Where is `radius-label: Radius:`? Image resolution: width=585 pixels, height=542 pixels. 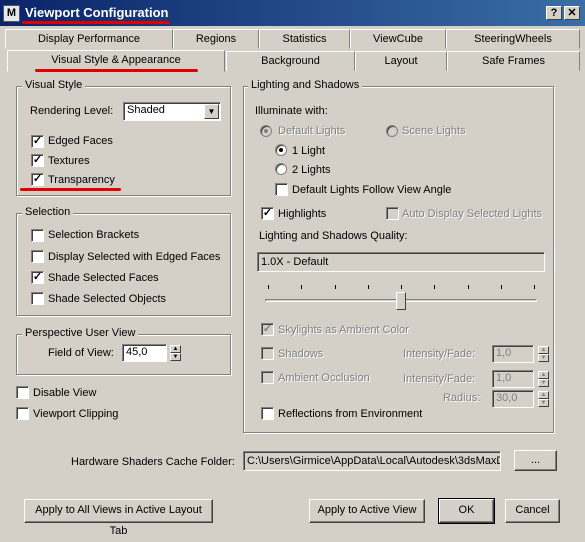
radius-label: Radius: is located at coordinates (462, 398).